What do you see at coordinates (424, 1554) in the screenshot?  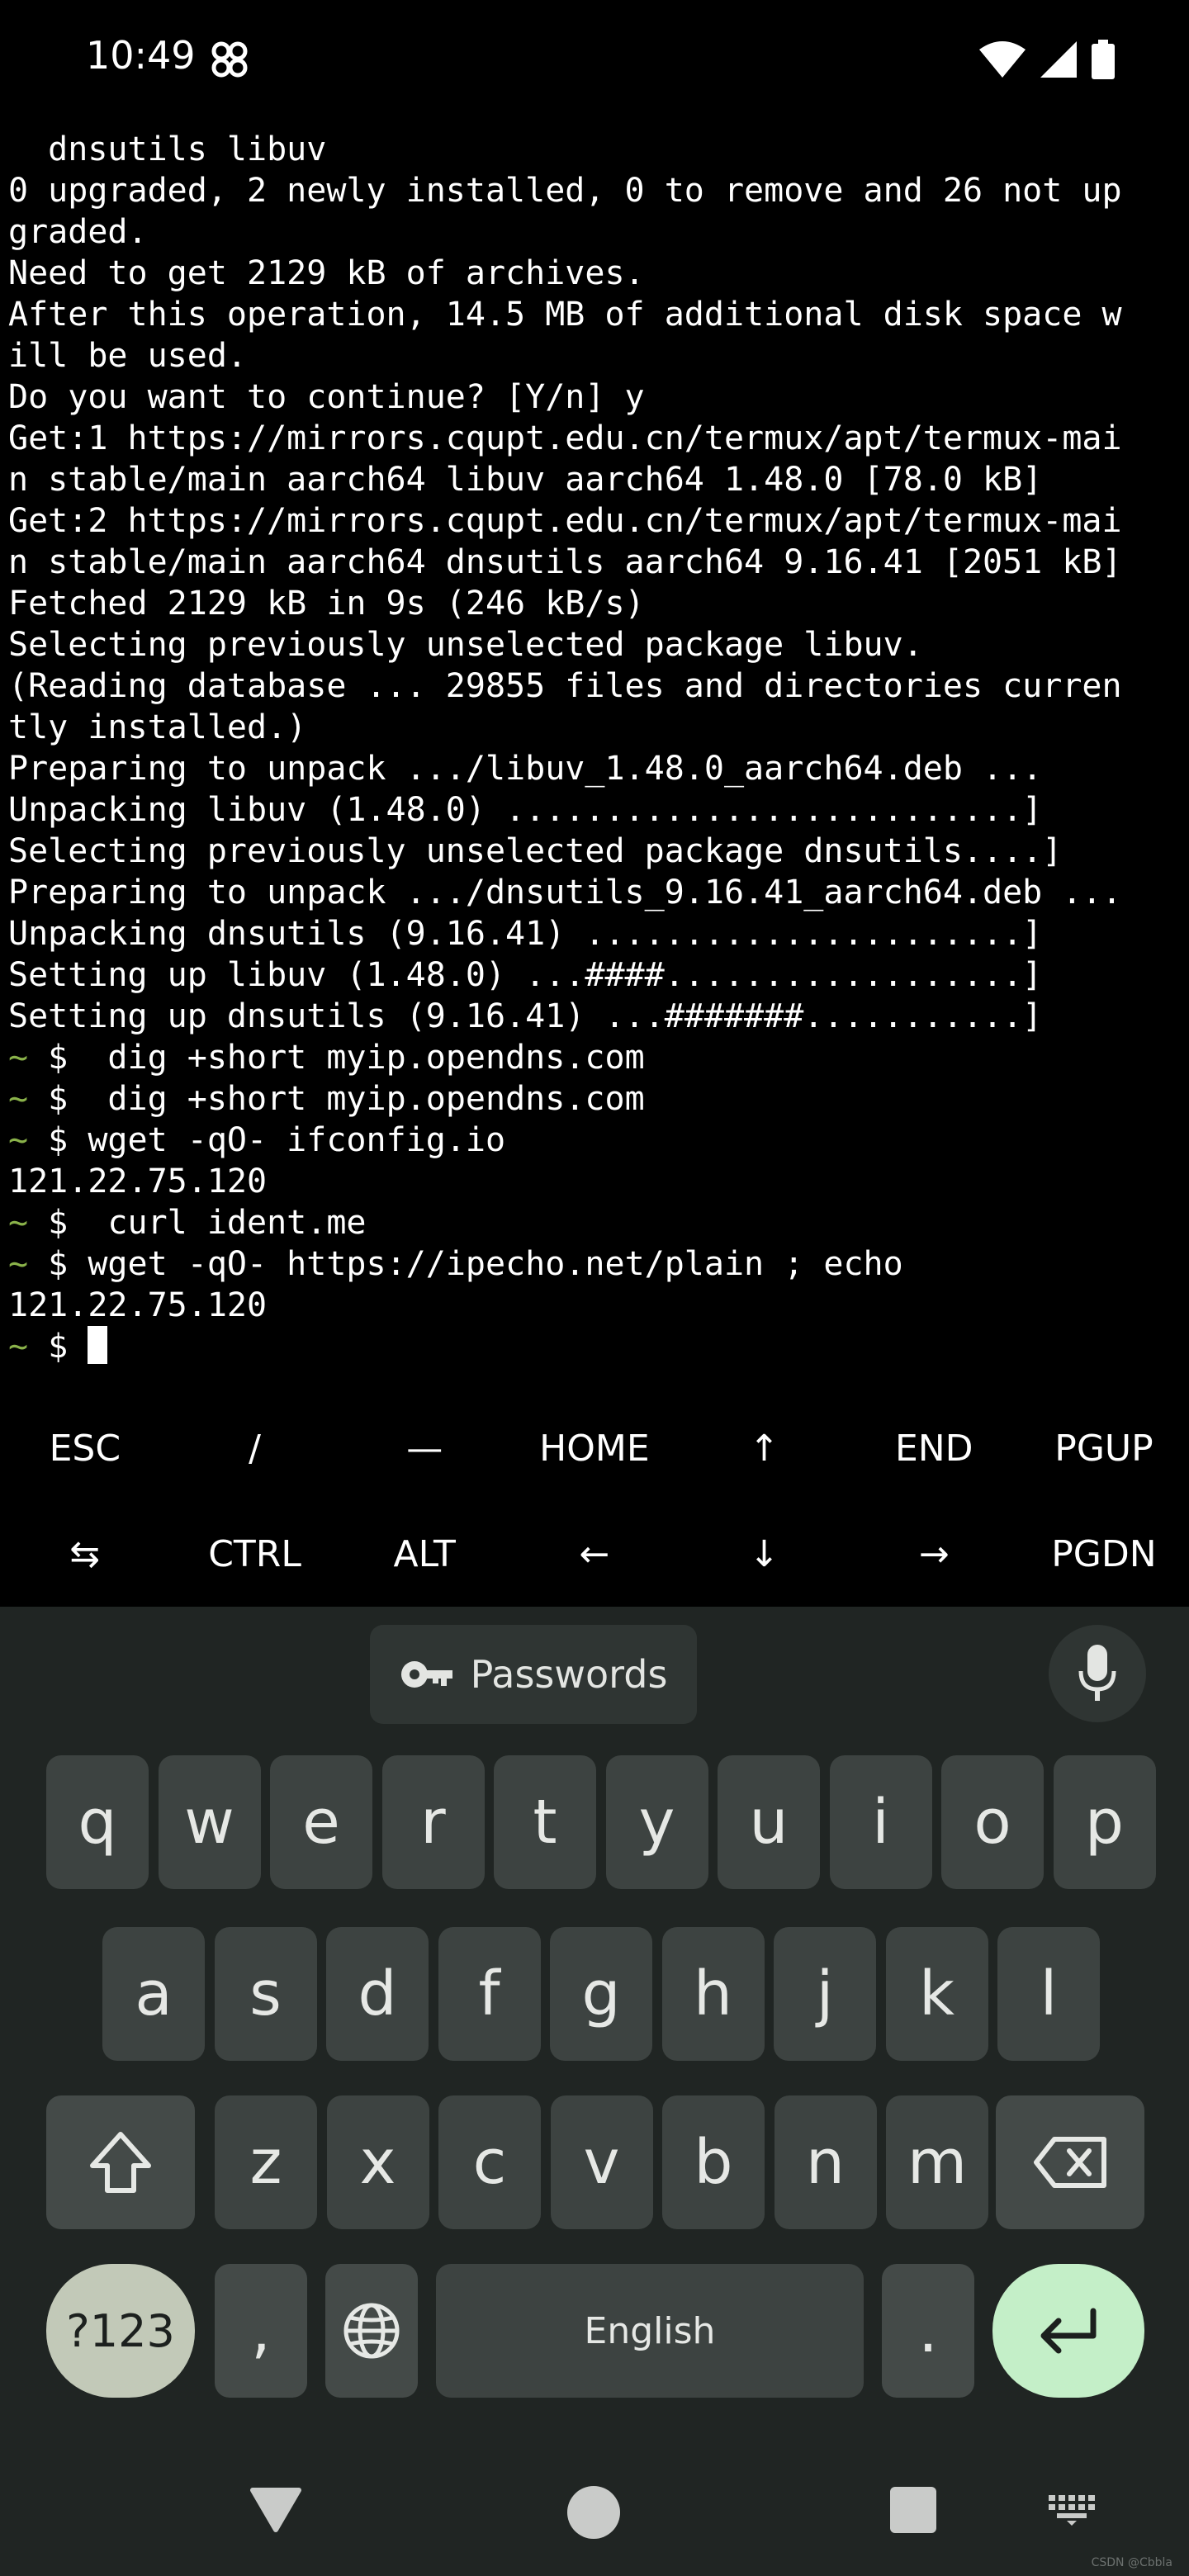 I see `extra-key-row2-2: ALT` at bounding box center [424, 1554].